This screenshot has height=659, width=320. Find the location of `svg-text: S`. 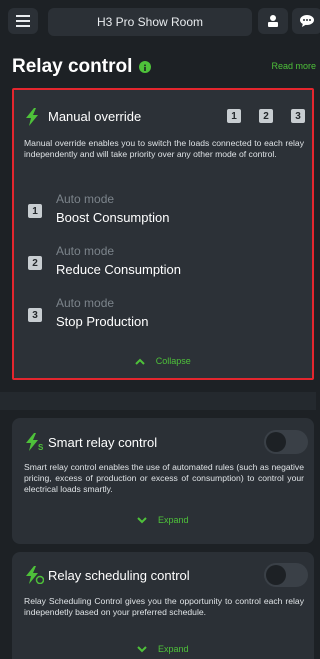

svg-text: S is located at coordinates (41, 447).